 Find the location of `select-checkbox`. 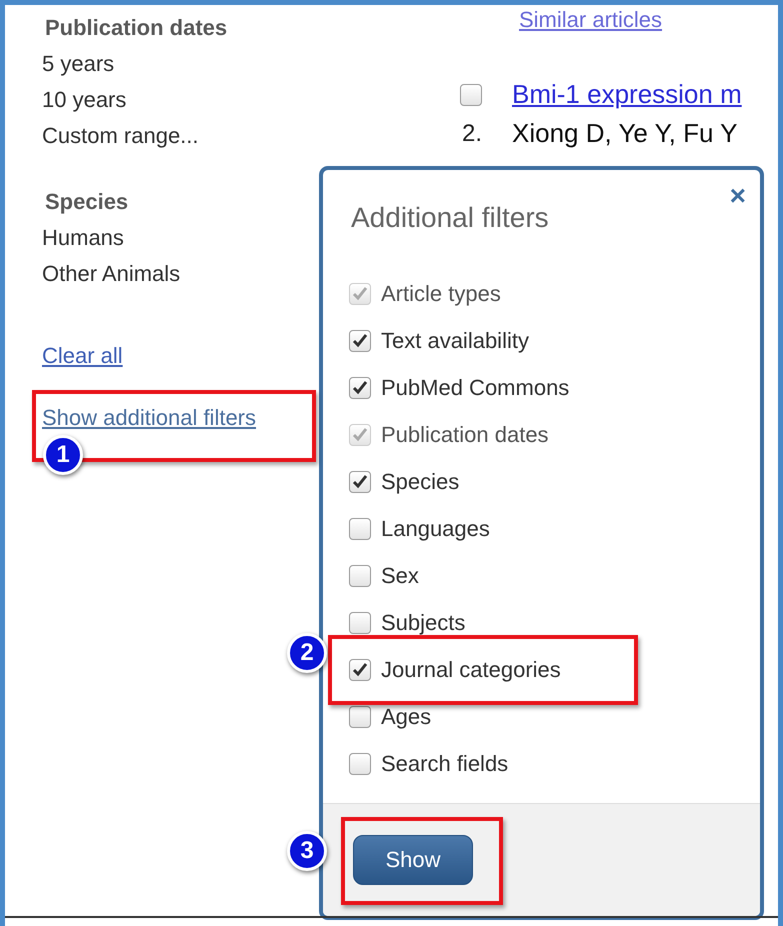

select-checkbox is located at coordinates (471, 95).